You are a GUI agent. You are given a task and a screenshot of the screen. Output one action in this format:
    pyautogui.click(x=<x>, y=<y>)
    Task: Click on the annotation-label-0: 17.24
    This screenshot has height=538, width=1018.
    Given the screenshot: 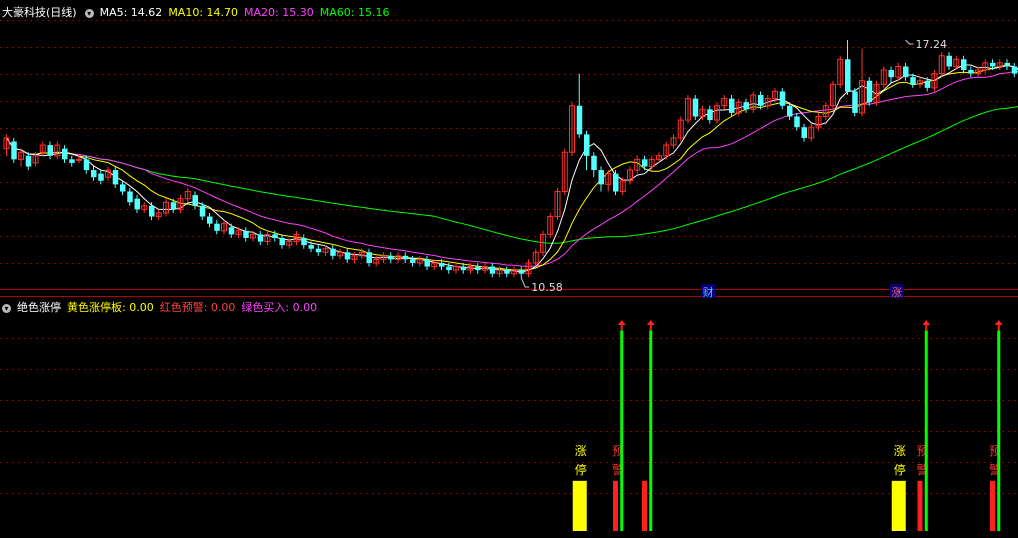 What is the action you would take?
    pyautogui.click(x=932, y=44)
    